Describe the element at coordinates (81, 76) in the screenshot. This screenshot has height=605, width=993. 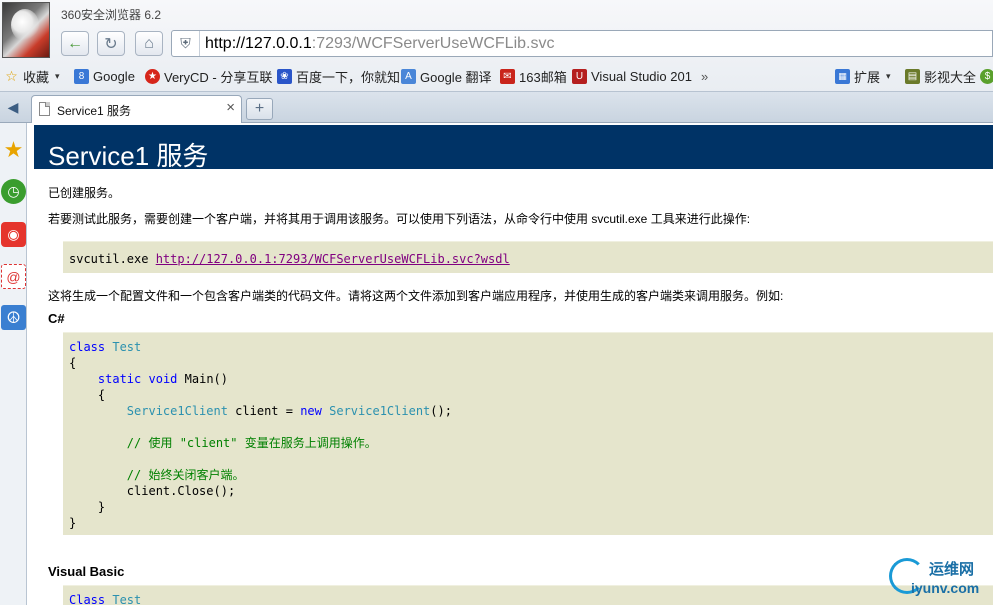
I see `google-icon: 8` at that location.